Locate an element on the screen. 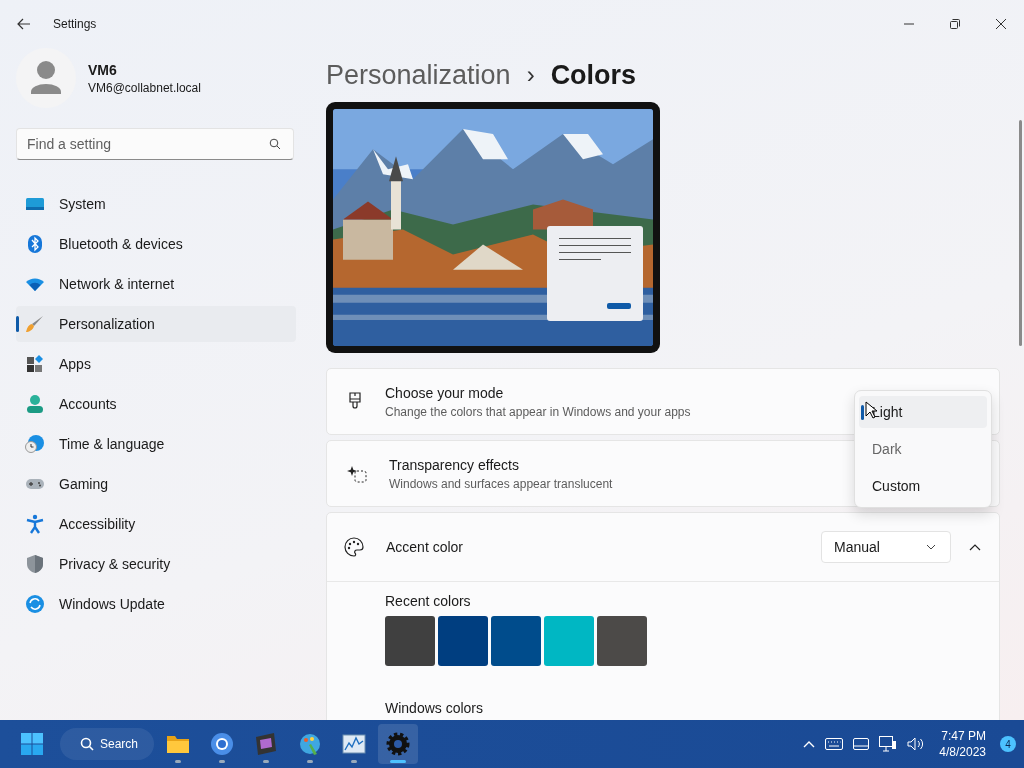  back-icon is located at coordinates (24, 24).